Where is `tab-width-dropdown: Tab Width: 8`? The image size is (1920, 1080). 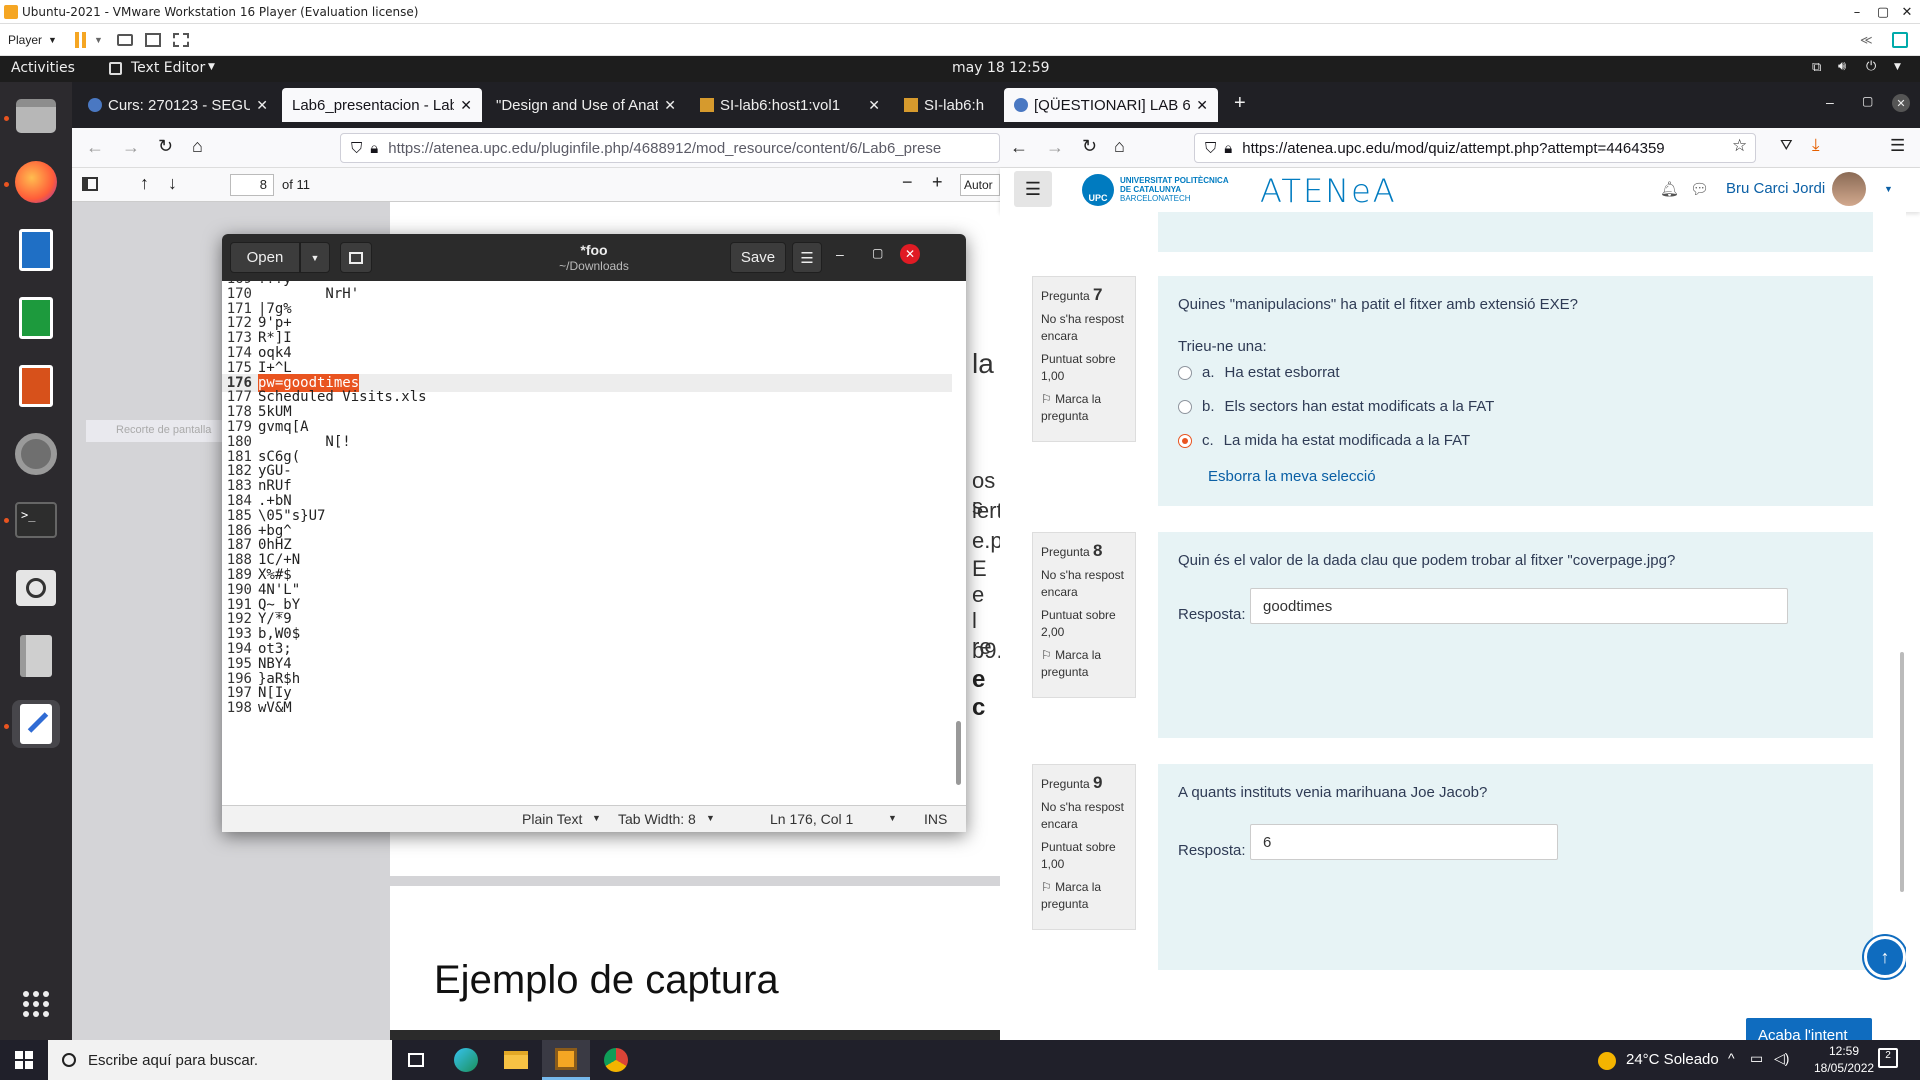
tab-width-dropdown: Tab Width: 8 is located at coordinates (657, 819).